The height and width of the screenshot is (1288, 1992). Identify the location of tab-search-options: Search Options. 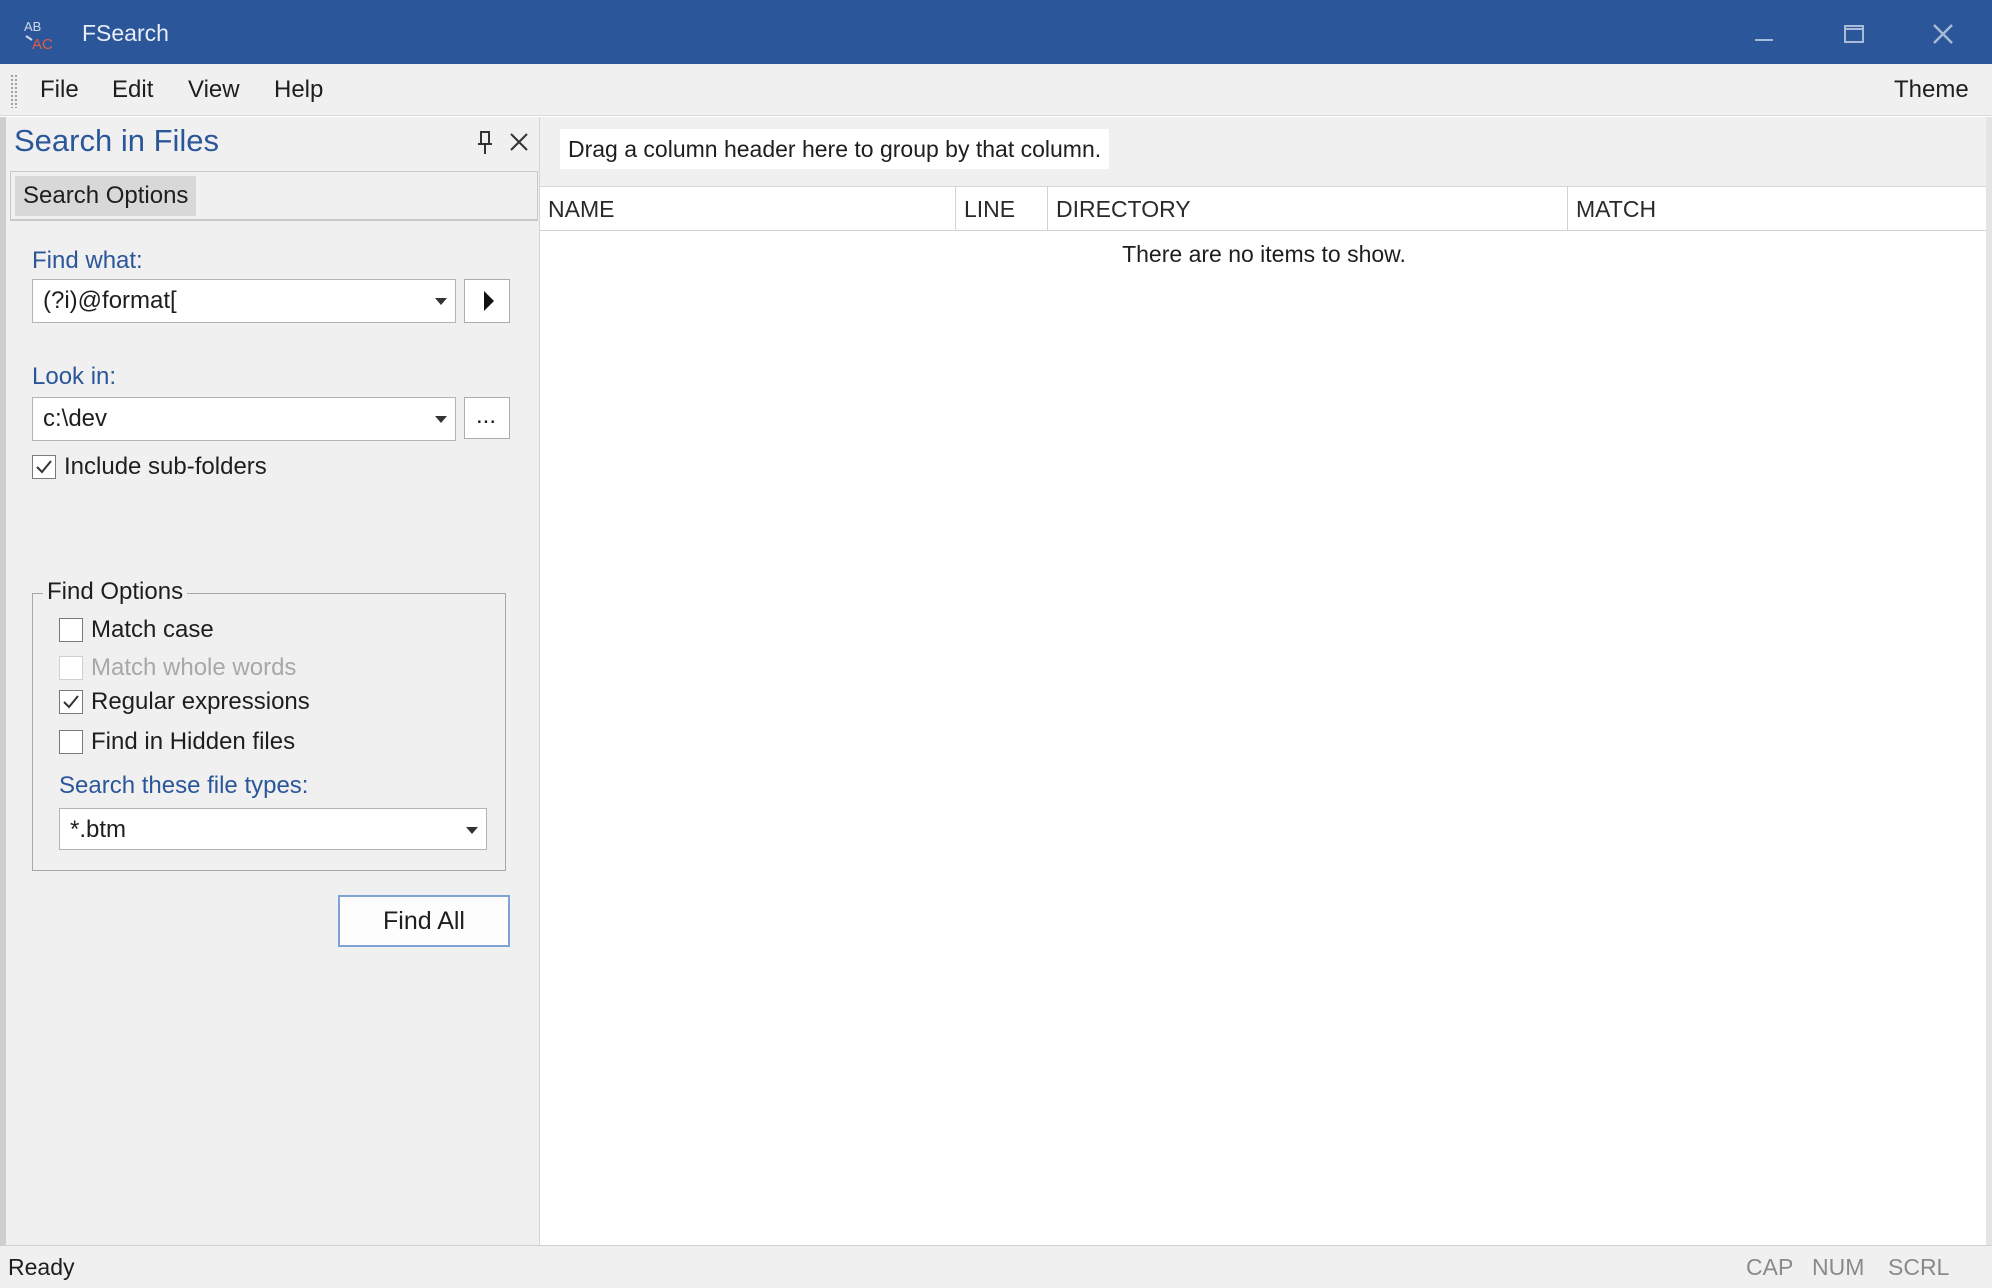
(106, 196).